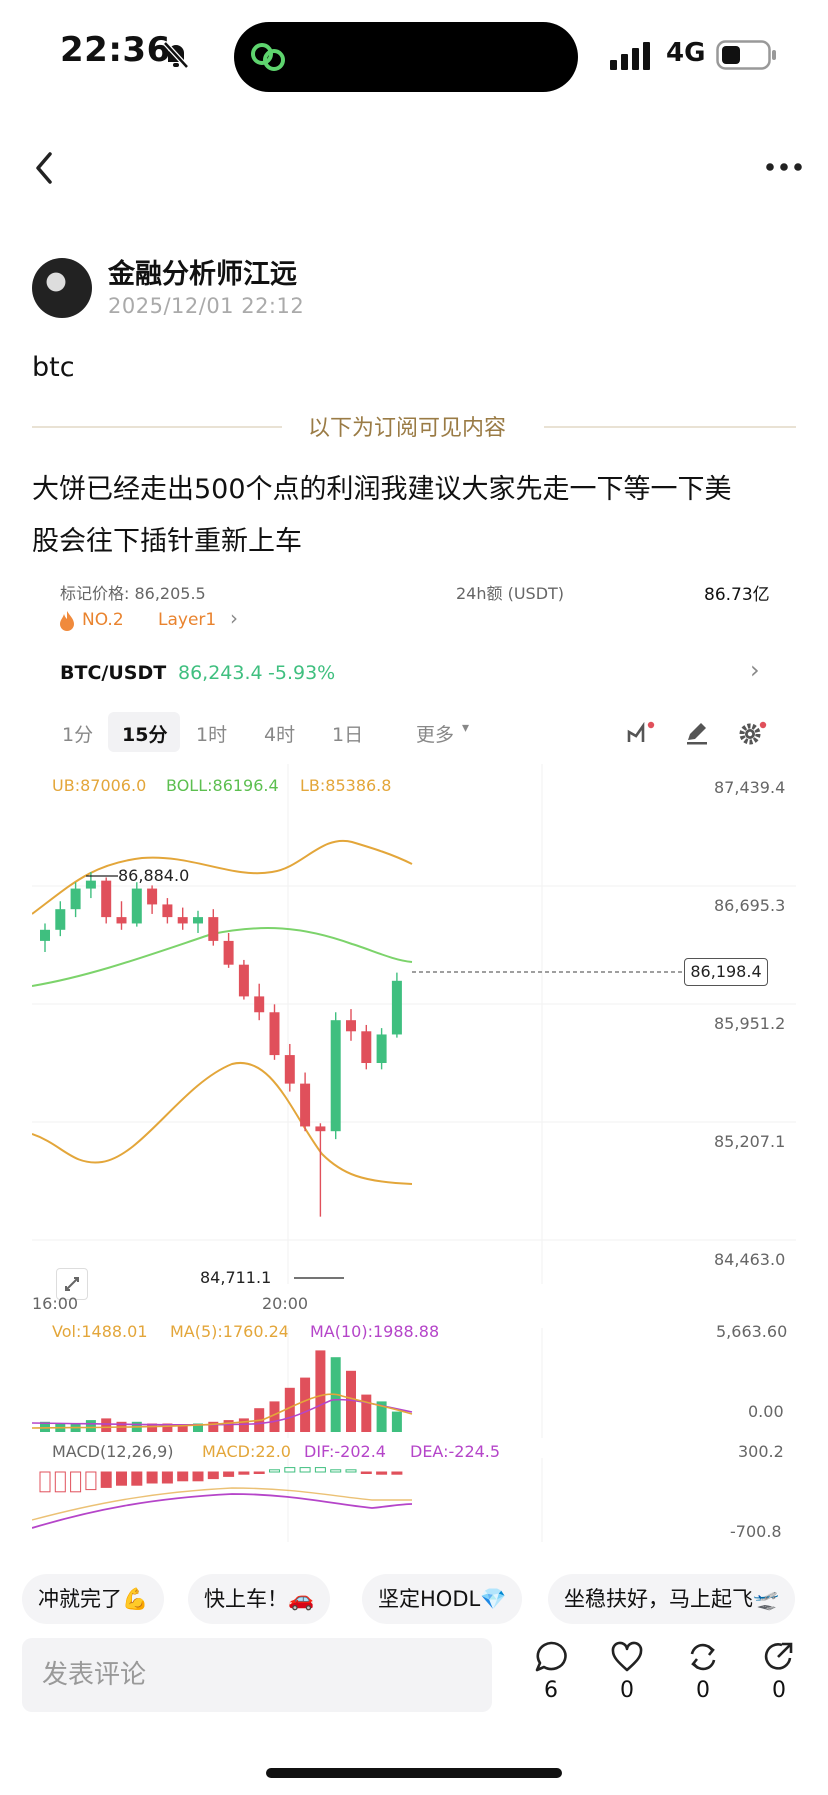  I want to click on share-count: 0, so click(779, 1690).